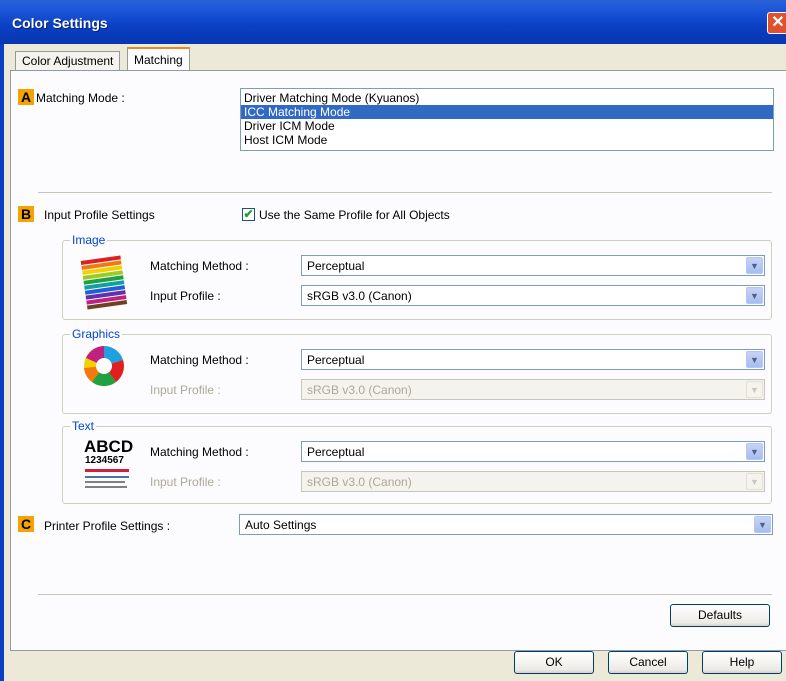  Describe the element at coordinates (417, 280) in the screenshot. I see `image-group` at that location.